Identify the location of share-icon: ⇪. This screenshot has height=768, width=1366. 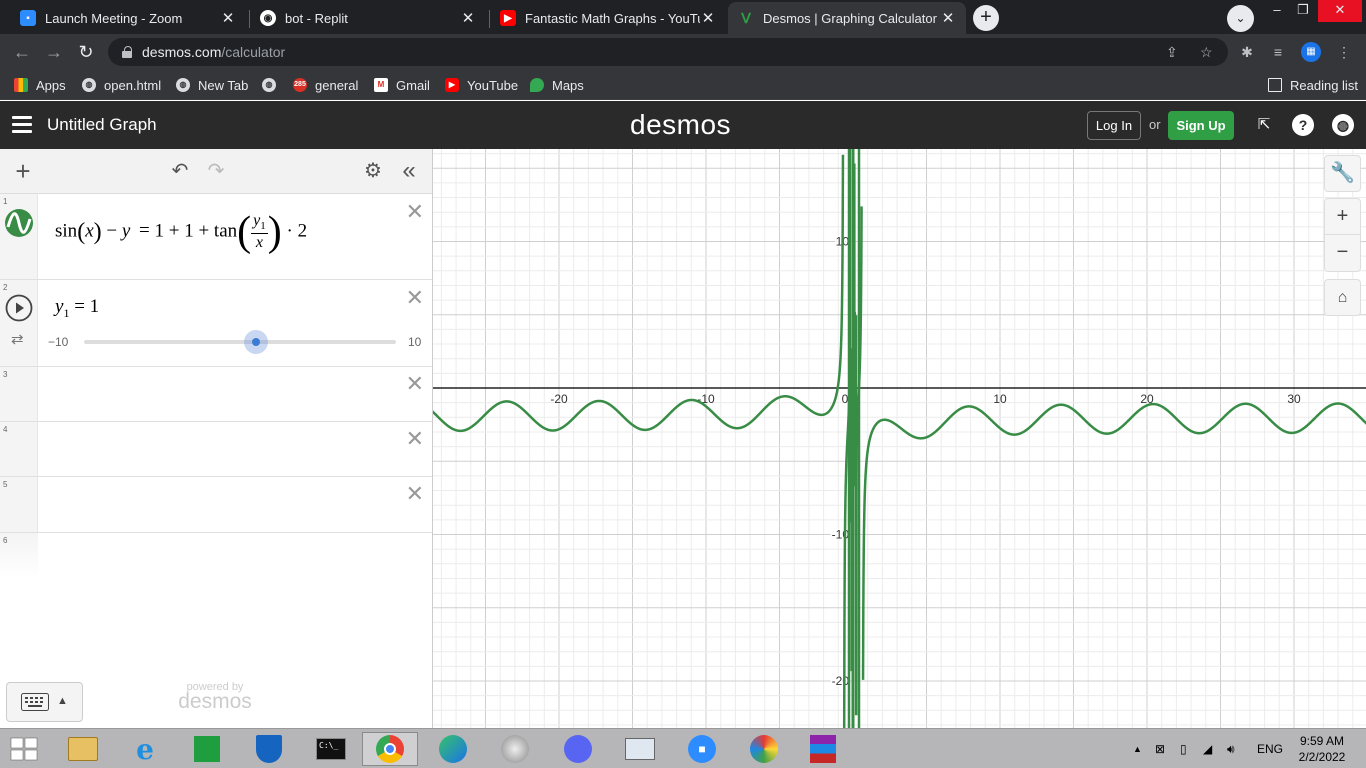
(1172, 52).